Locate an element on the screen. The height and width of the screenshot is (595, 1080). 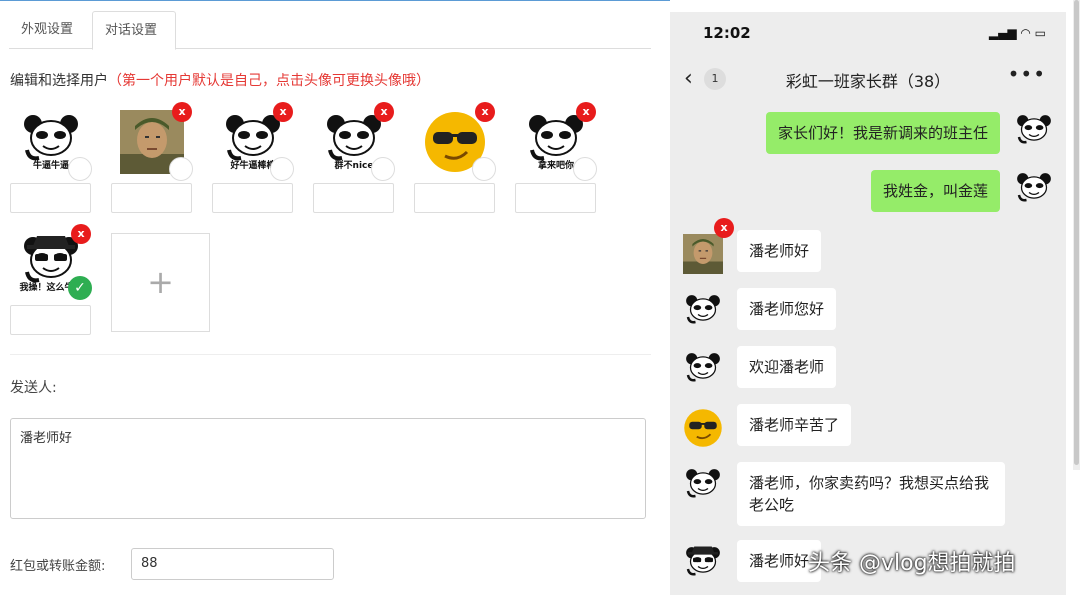
user-edit-hint: 编辑和选择用户（第一个用户默认是自己，点击头像可更换头像哦） is located at coordinates (220, 80).